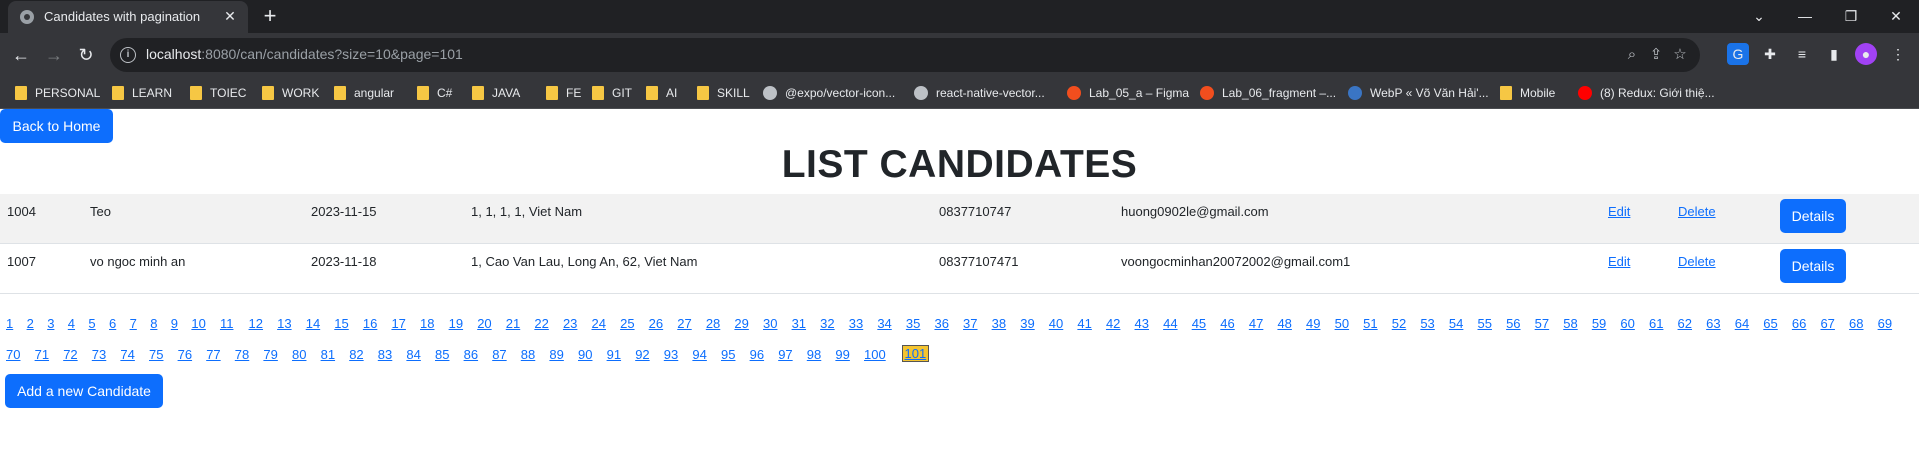  I want to click on page-link: 99, so click(842, 354).